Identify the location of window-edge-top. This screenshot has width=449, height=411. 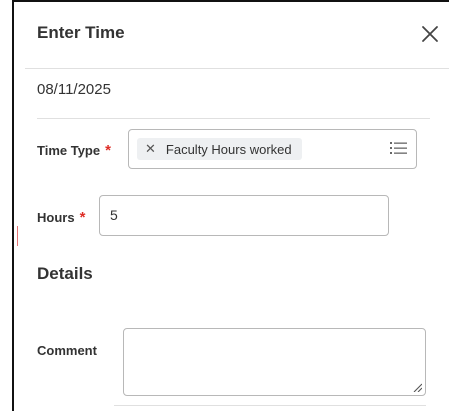
(230, 1).